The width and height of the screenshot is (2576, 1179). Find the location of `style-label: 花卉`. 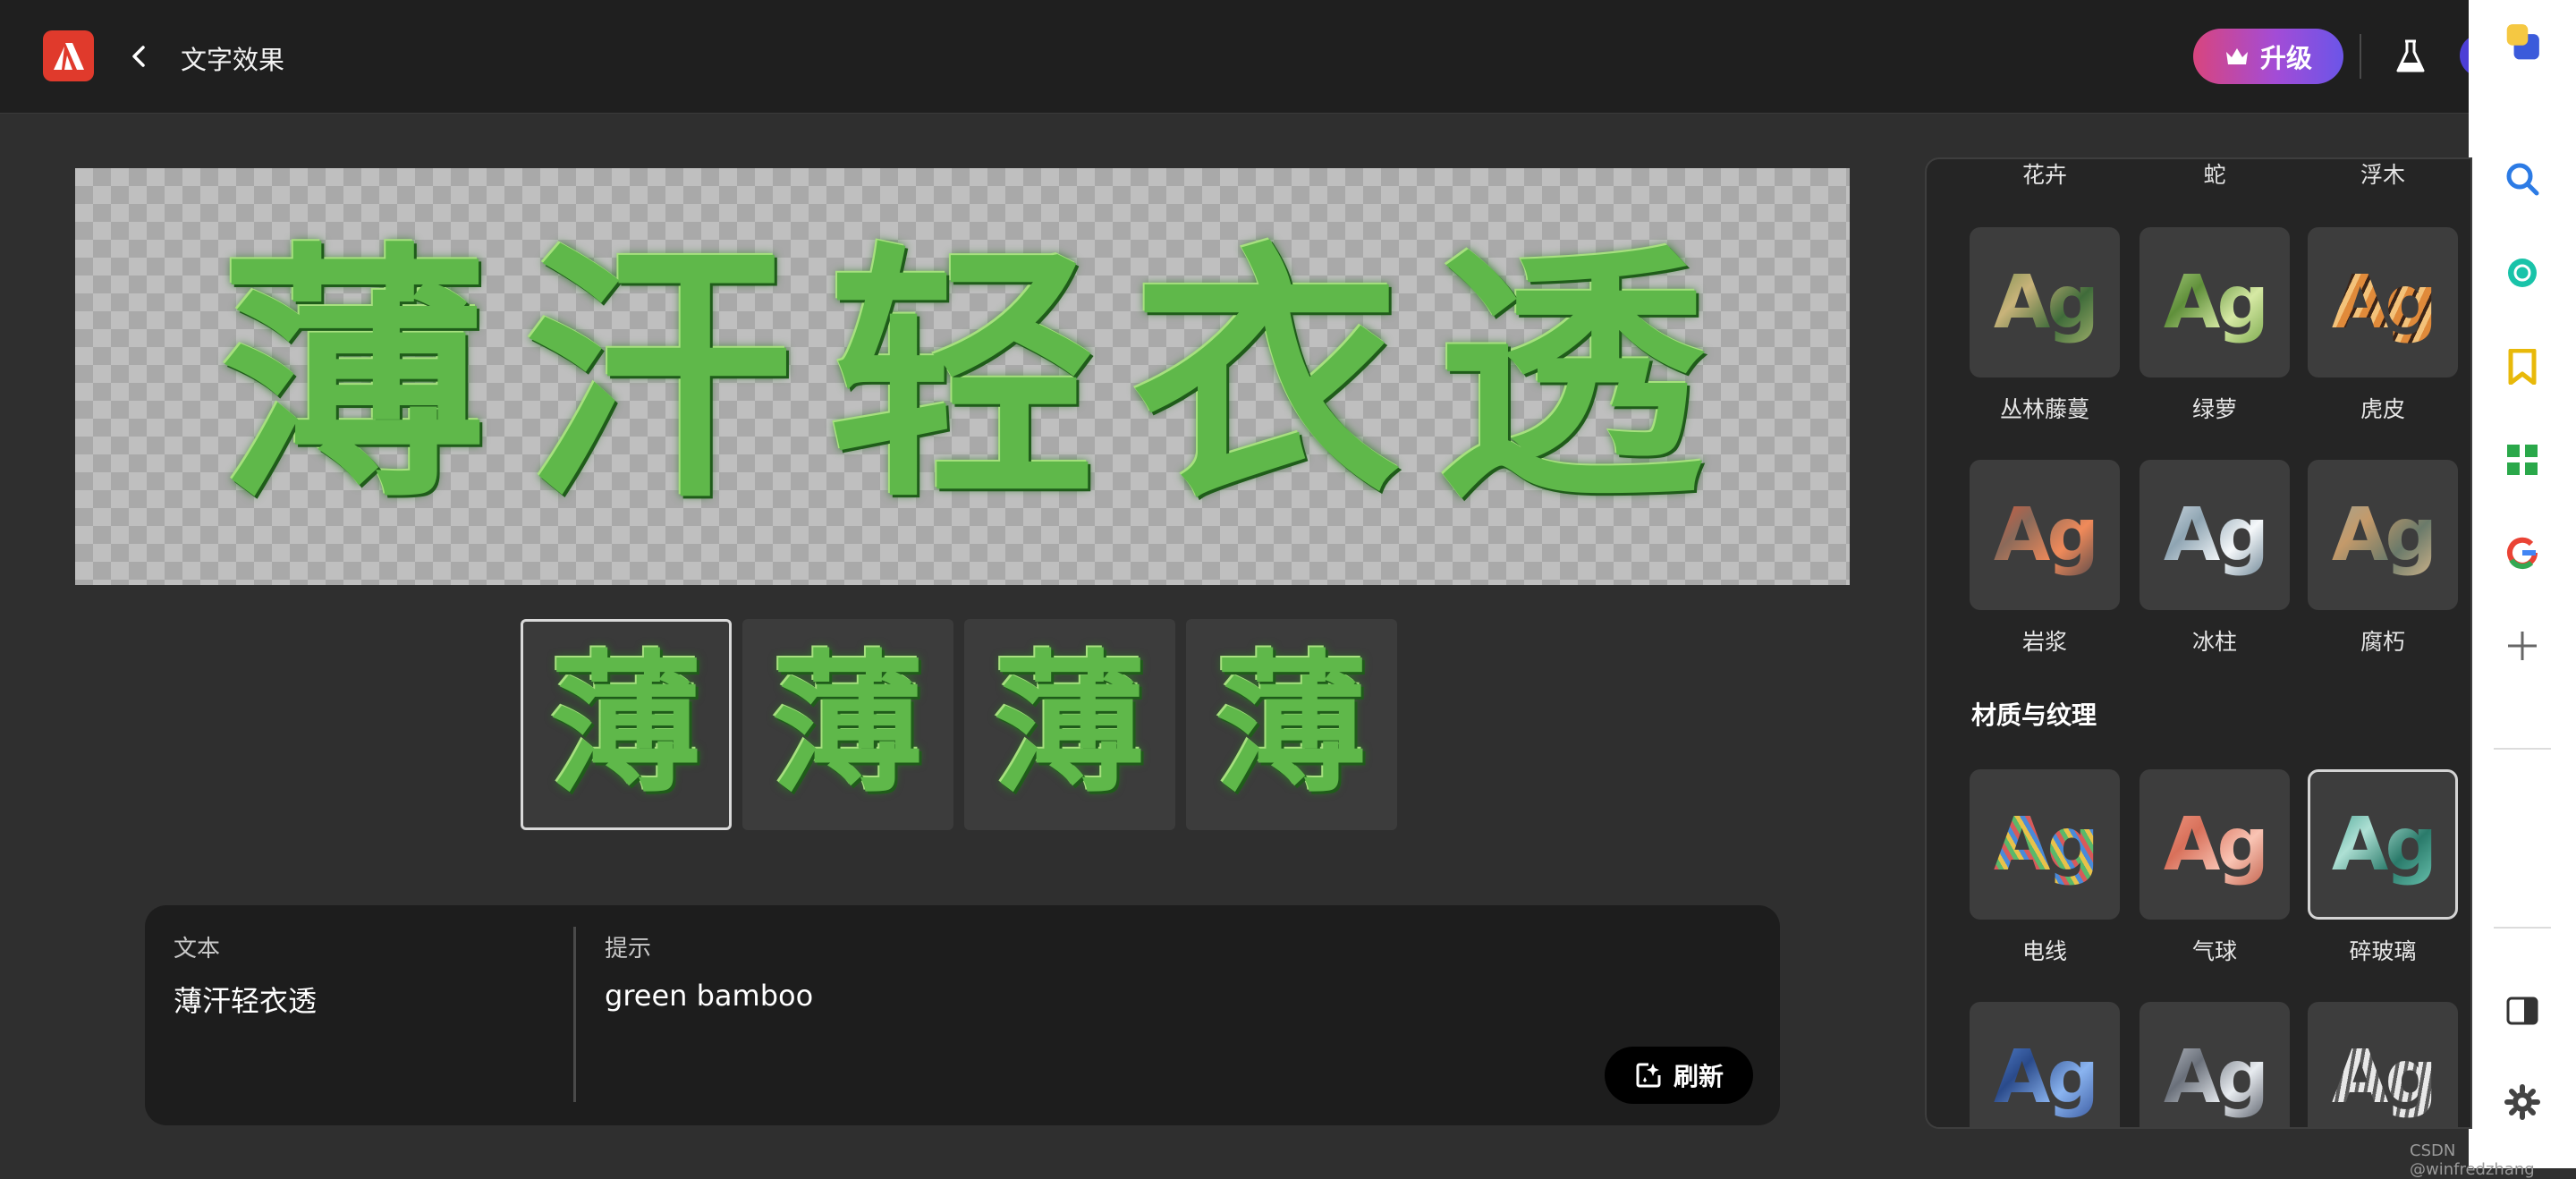

style-label: 花卉 is located at coordinates (2044, 175).